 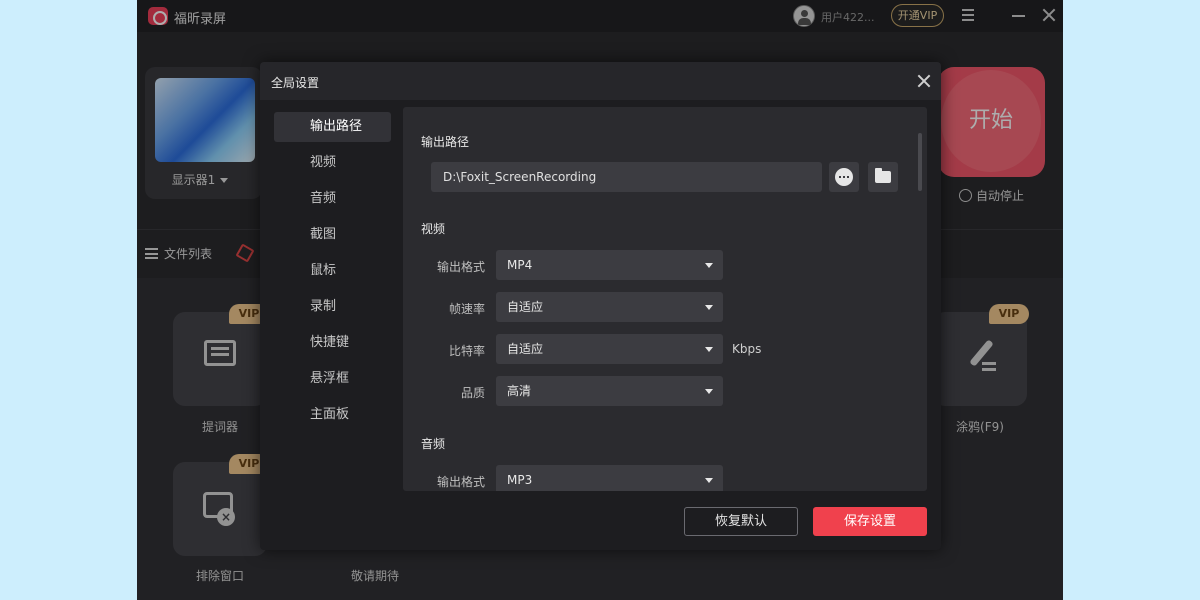 What do you see at coordinates (332, 379) in the screenshot?
I see `nav-item-float-window: 悬浮框` at bounding box center [332, 379].